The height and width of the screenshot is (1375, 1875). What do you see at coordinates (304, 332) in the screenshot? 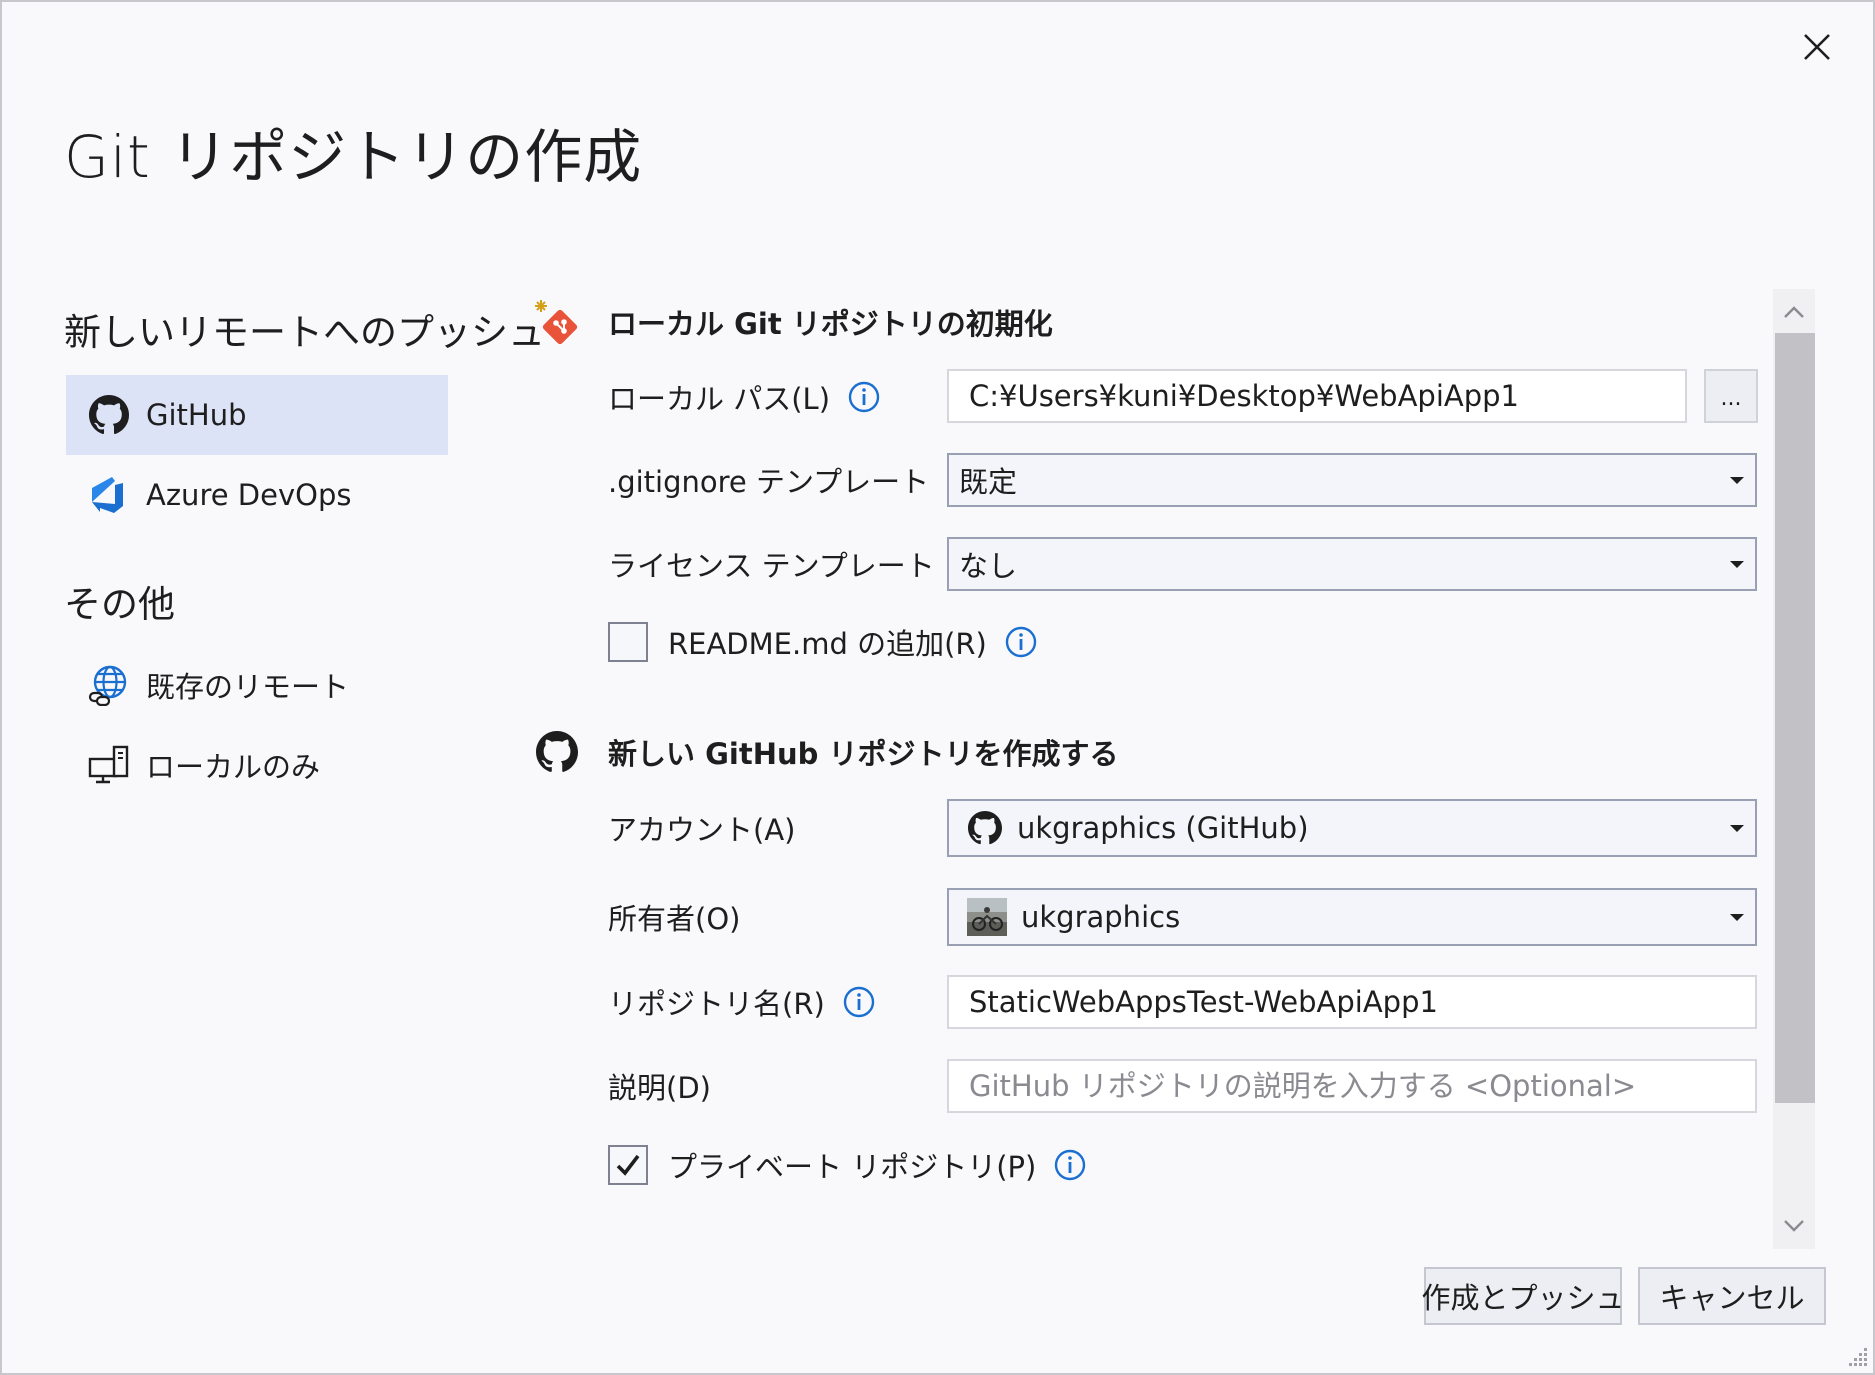
I see `push-heading: 新しいリモートへのプッシュ` at bounding box center [304, 332].